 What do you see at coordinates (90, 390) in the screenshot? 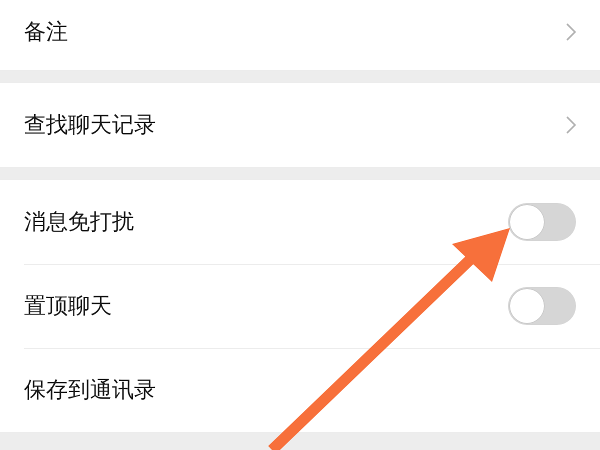
I see `row-label: 保存到通讯录` at bounding box center [90, 390].